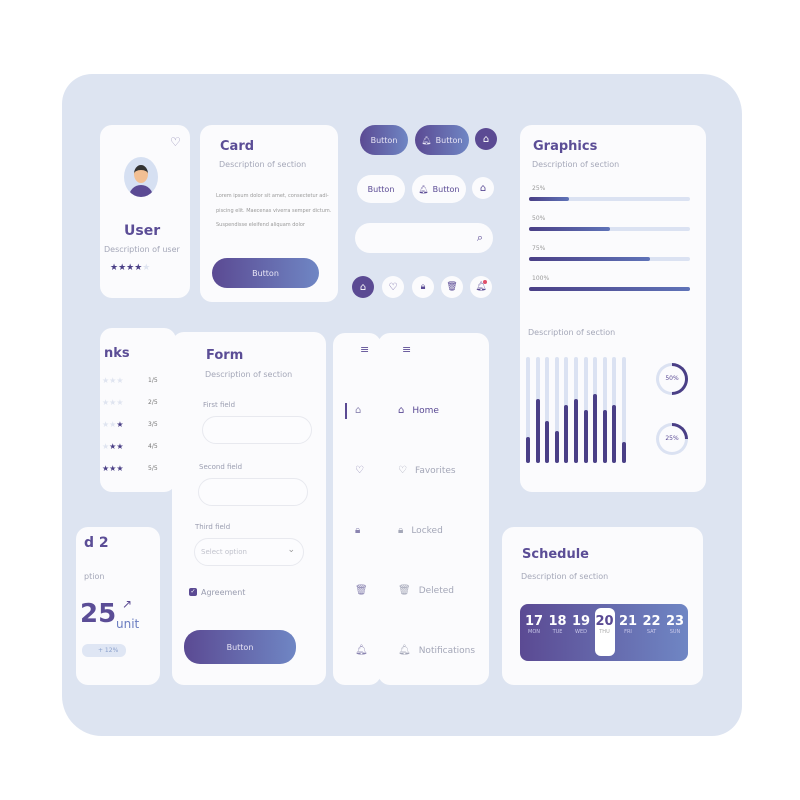  What do you see at coordinates (357, 509) in the screenshot?
I see `collapsed-sidebar: ≡ ⌂ ♡ 🔒︎ 🗑︎ 🔔︎` at bounding box center [357, 509].